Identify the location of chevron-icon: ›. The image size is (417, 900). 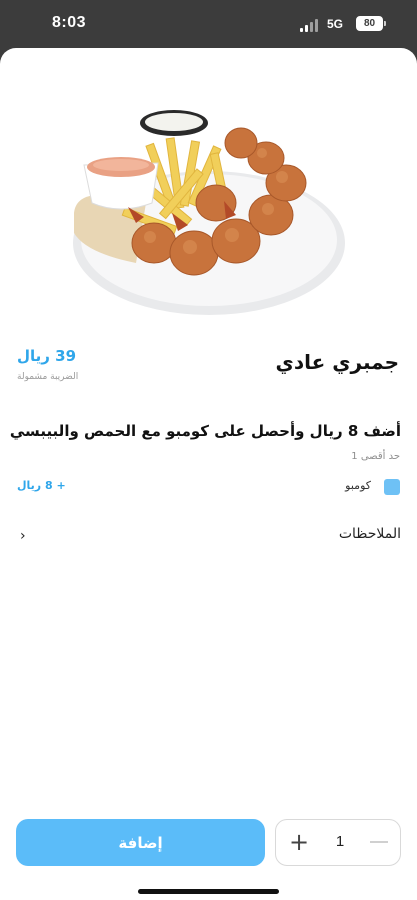
(23, 536).